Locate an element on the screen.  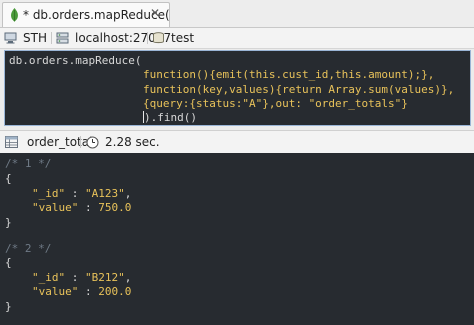
document-comment: /* 2 */ is located at coordinates (28, 248).